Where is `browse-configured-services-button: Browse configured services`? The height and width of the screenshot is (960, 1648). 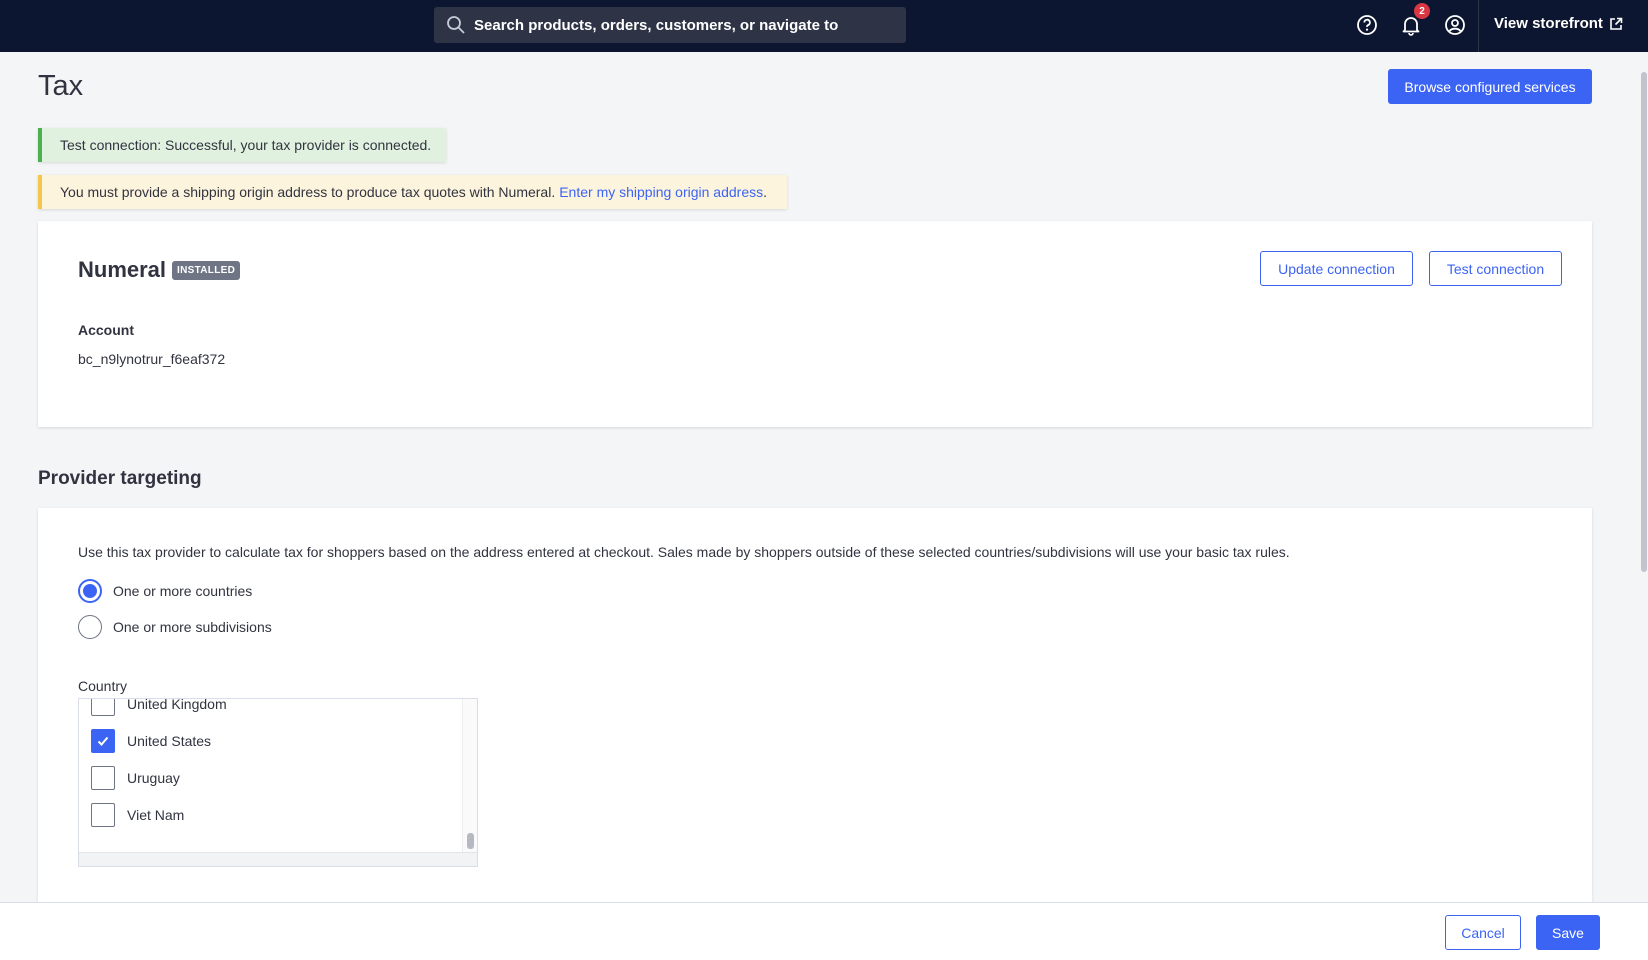 browse-configured-services-button: Browse configured services is located at coordinates (1490, 86).